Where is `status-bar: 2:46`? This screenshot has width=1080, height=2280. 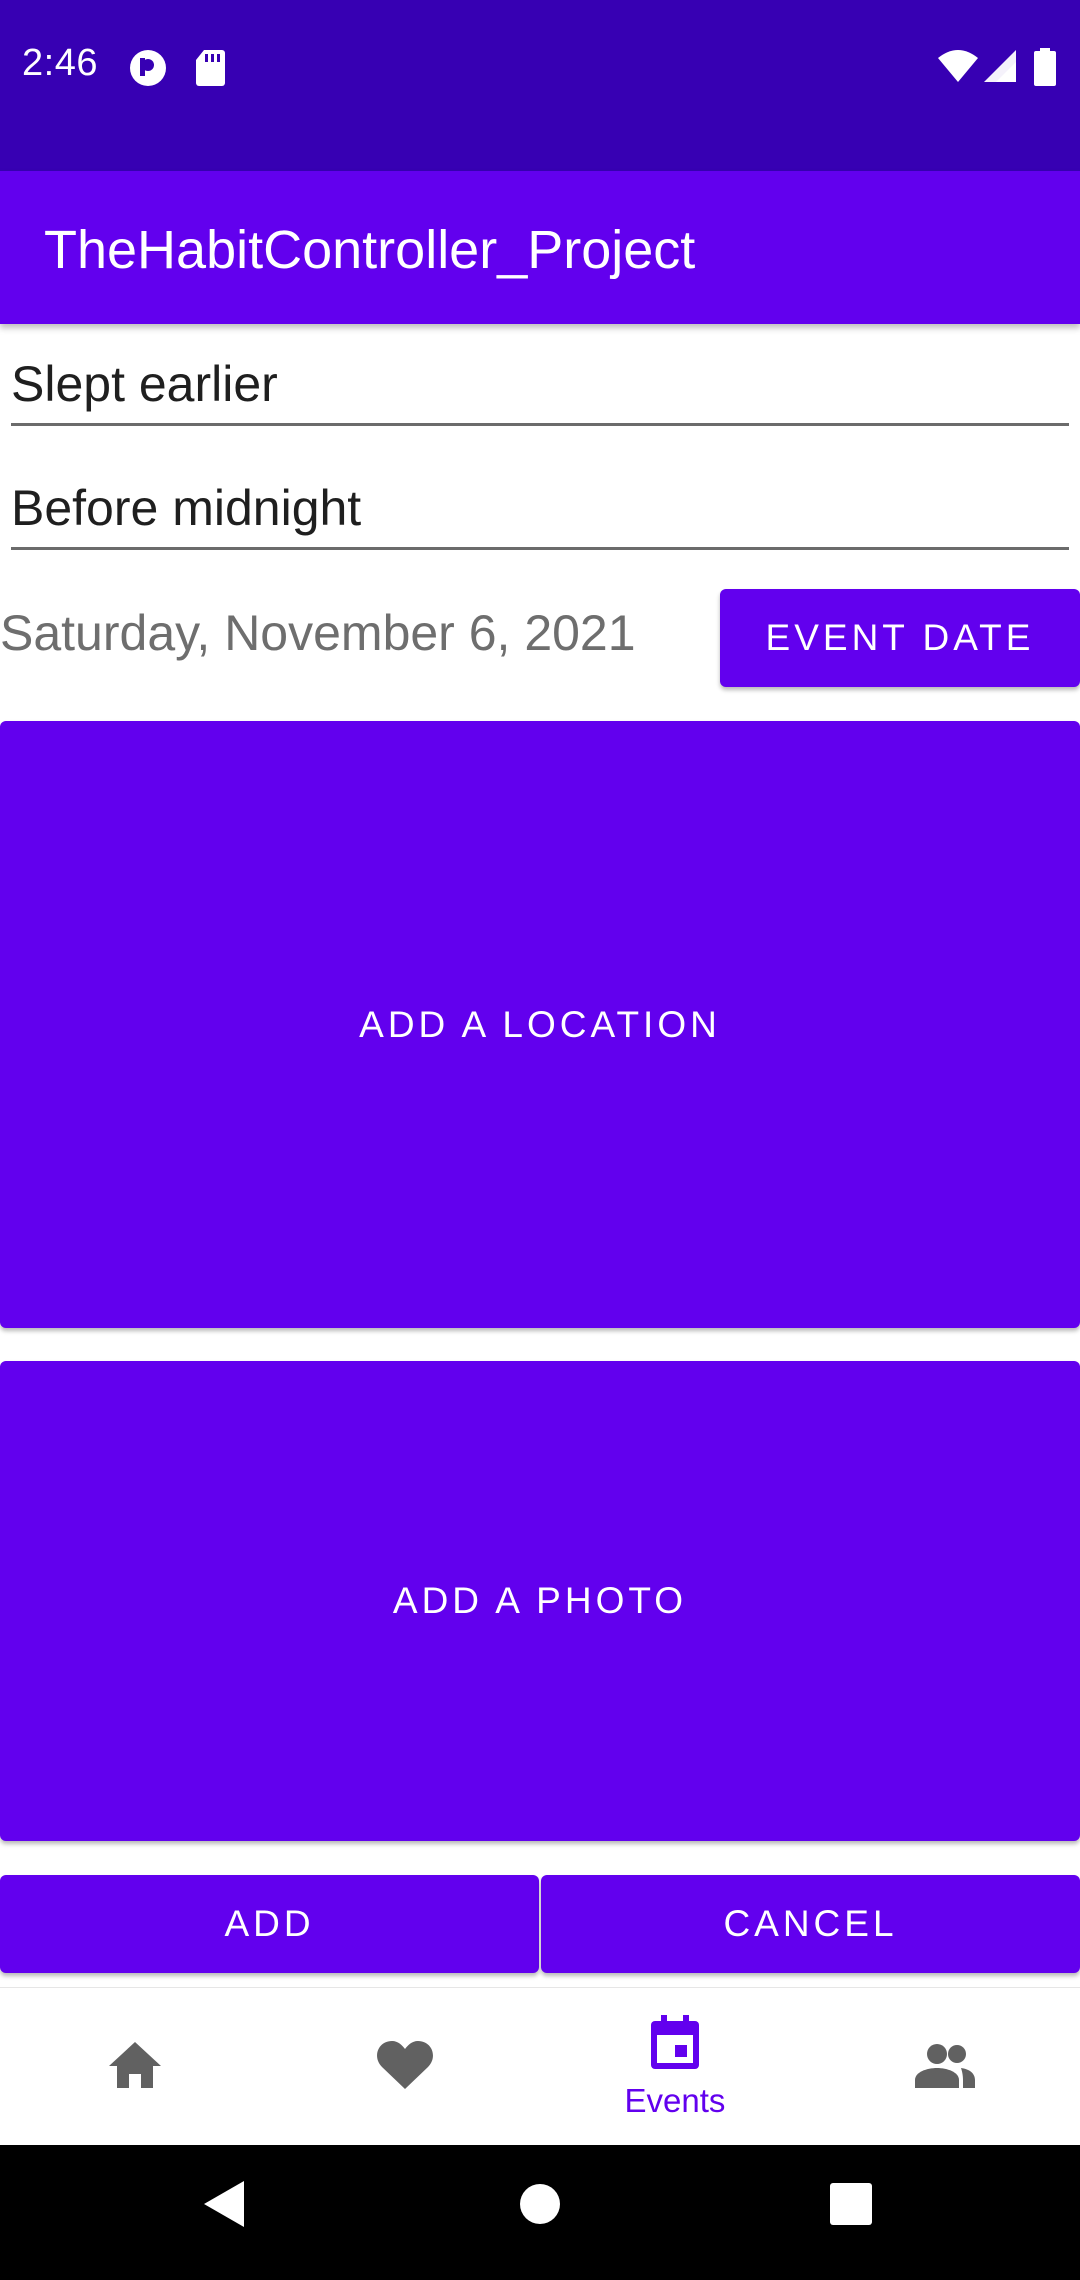 status-bar: 2:46 is located at coordinates (540, 85).